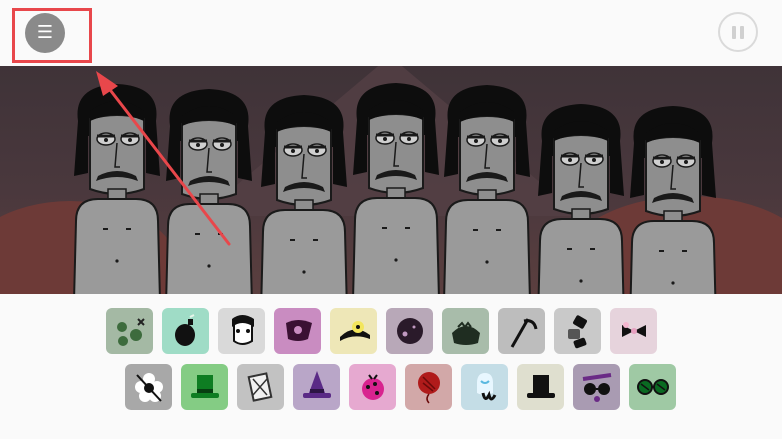 The height and width of the screenshot is (439, 782). I want to click on beat-dots-sound-tile, so click(129, 331).